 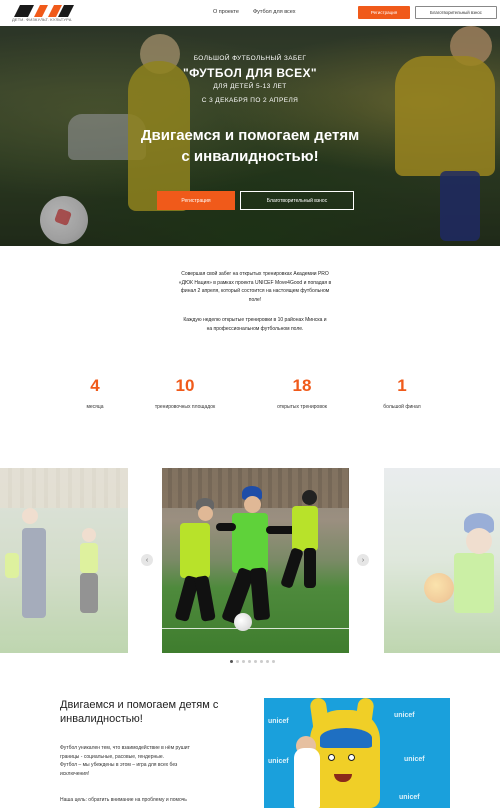 What do you see at coordinates (402, 407) in the screenshot?
I see `stat-final-label: большой финал` at bounding box center [402, 407].